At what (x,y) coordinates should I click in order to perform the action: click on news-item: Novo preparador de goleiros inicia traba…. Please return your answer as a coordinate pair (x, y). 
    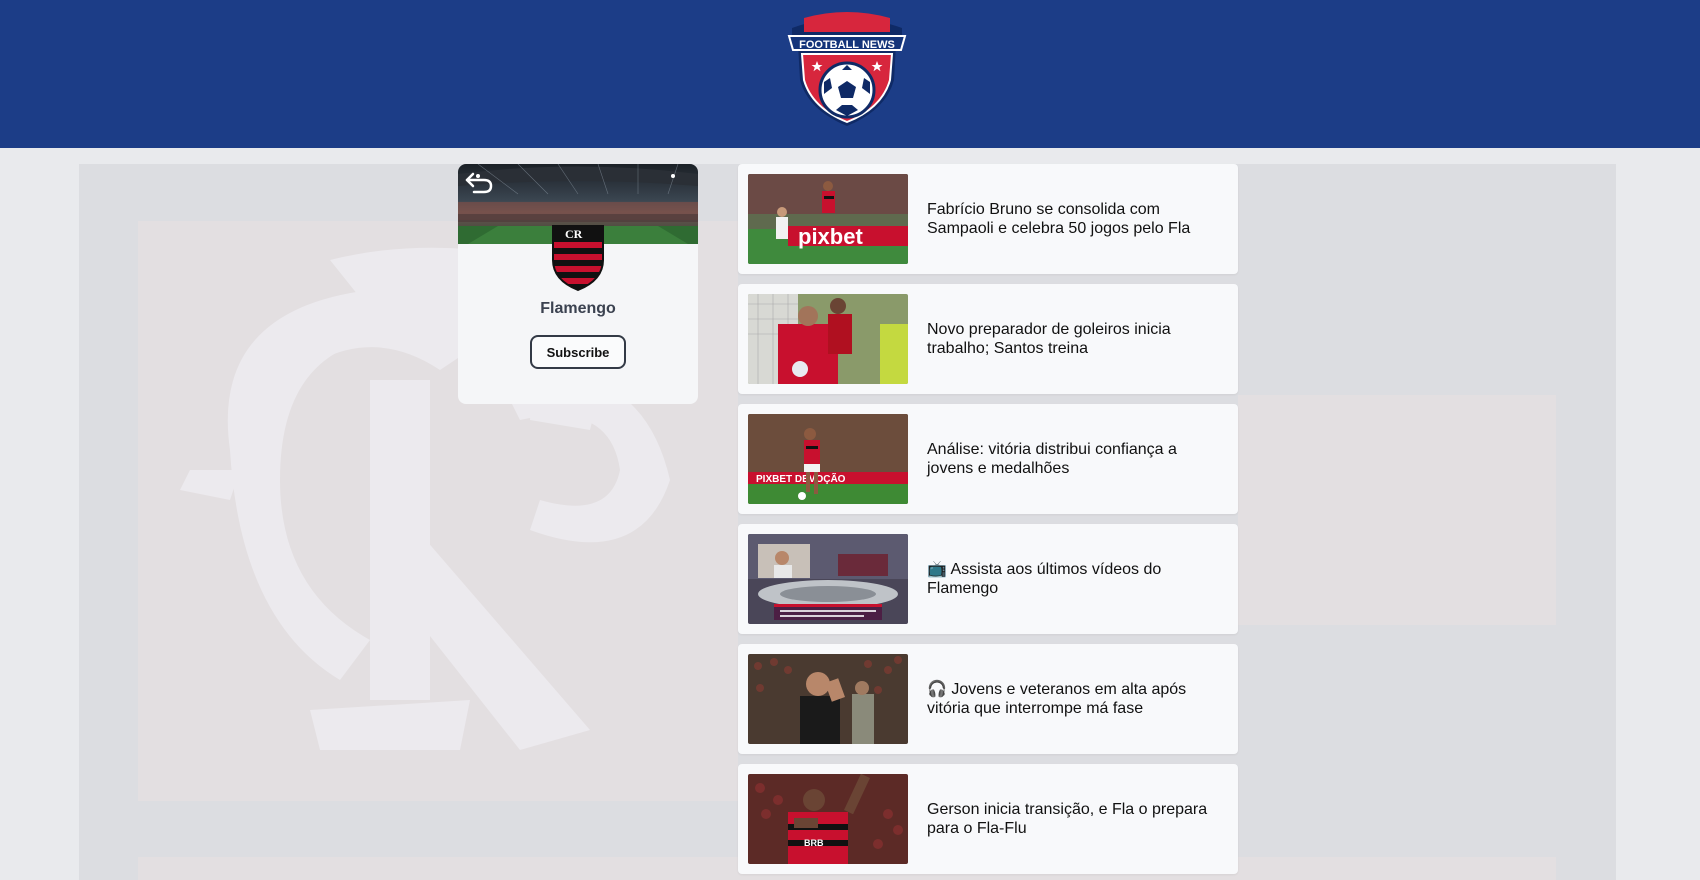
    Looking at the image, I should click on (988, 339).